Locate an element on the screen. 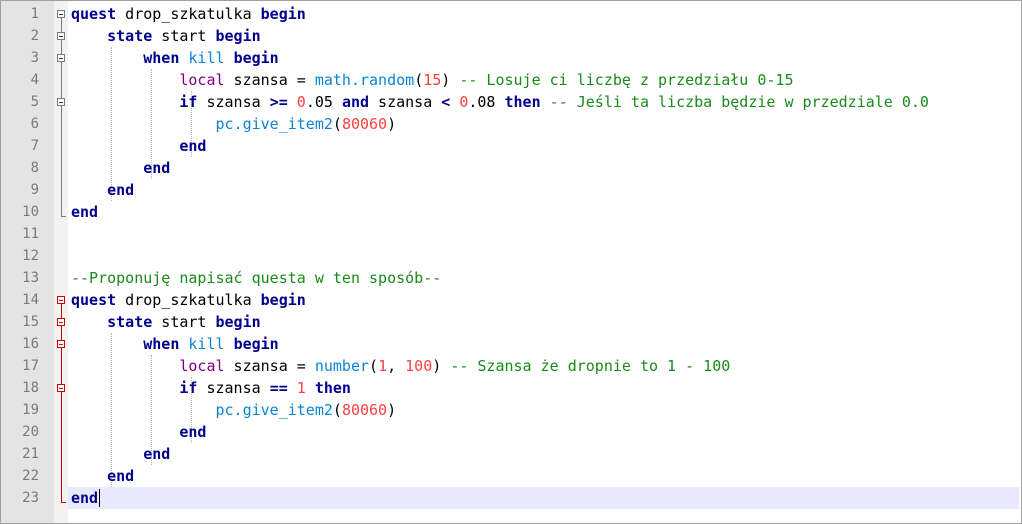  code-token: 80060 is located at coordinates (364, 124).